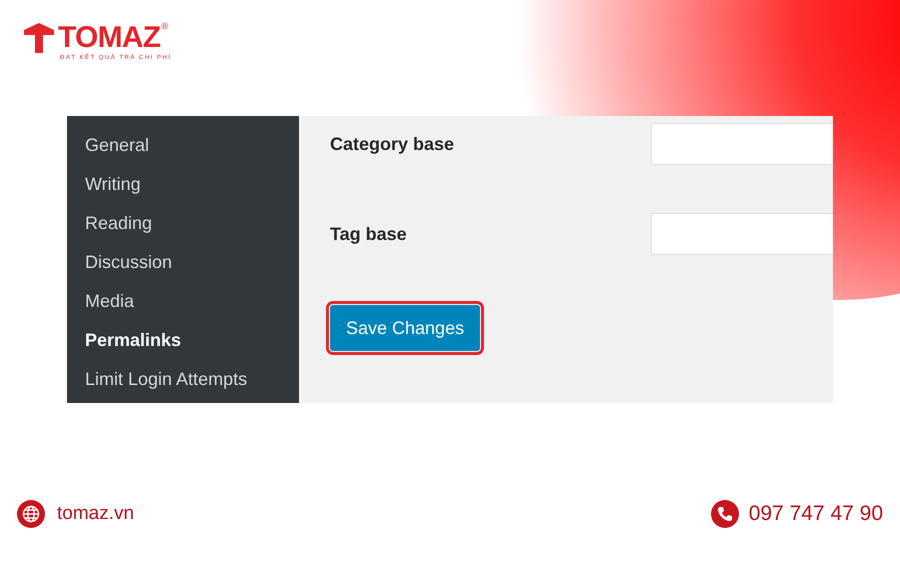 This screenshot has width=900, height=563. What do you see at coordinates (192, 301) in the screenshot?
I see `sidebar-item: Media` at bounding box center [192, 301].